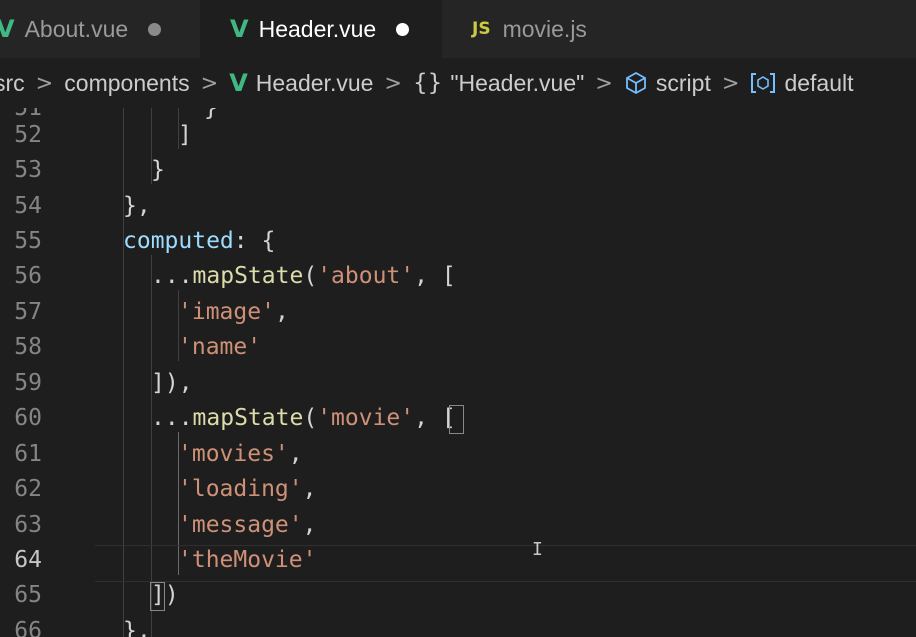 Image resolution: width=916 pixels, height=637 pixels. I want to click on tab-header-vue: V Header.vue, so click(321, 29).